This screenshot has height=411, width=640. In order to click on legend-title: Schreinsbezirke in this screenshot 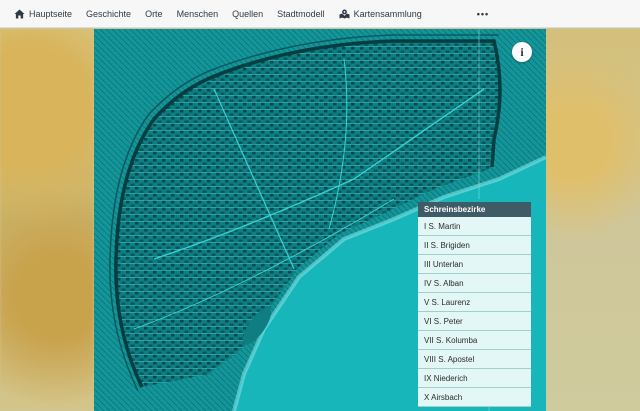, I will do `click(474, 209)`.